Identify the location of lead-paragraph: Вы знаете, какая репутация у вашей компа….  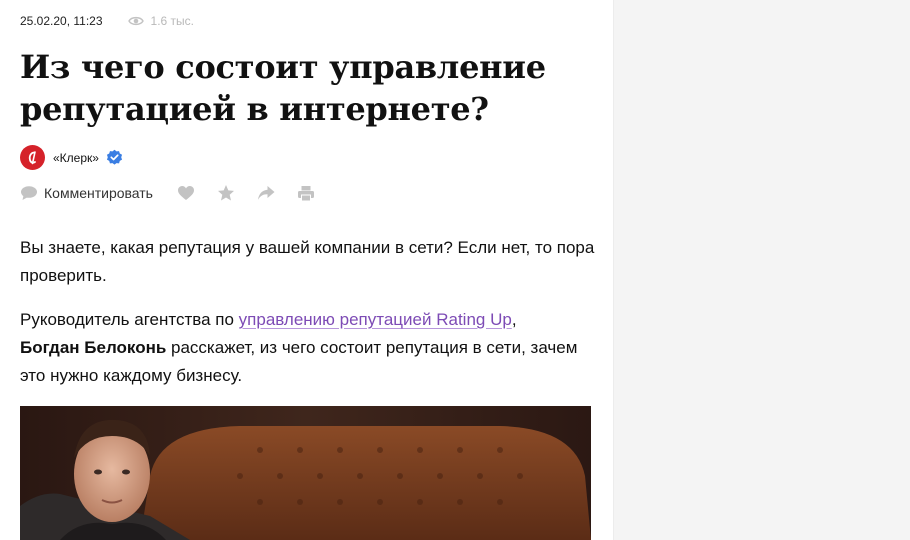
(307, 261).